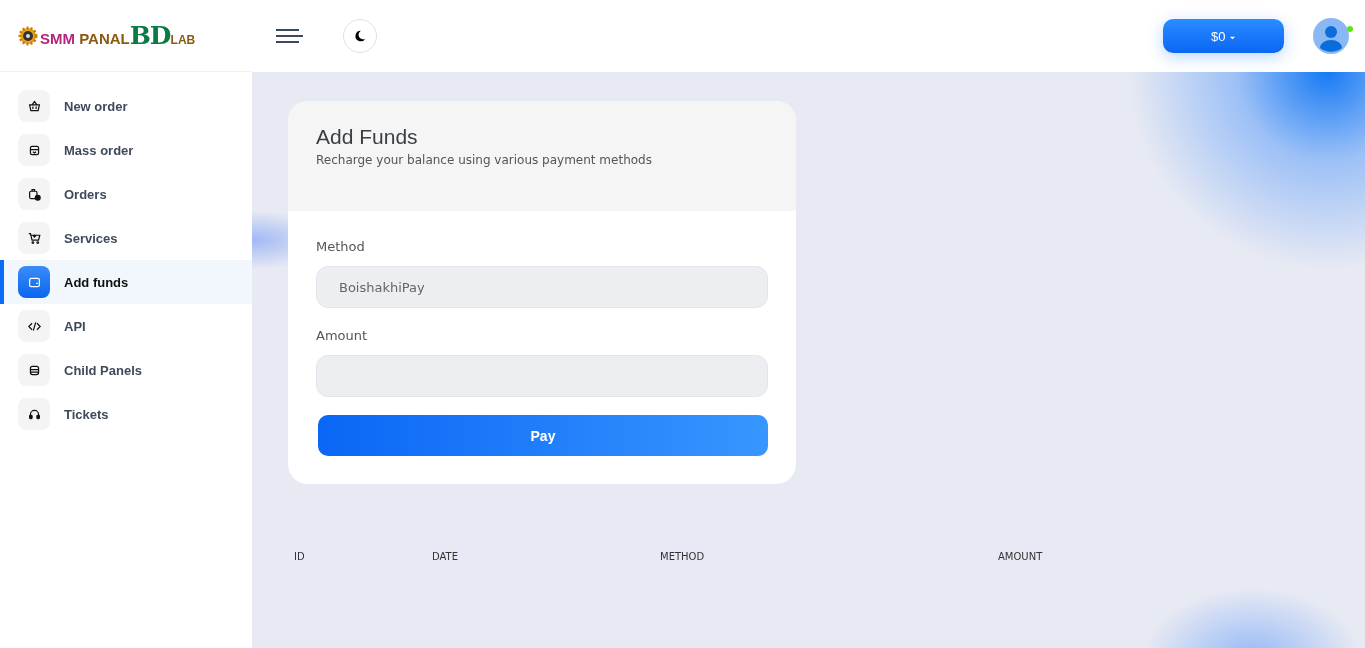 The height and width of the screenshot is (648, 1365). I want to click on balance-button: $0, so click(1223, 36).